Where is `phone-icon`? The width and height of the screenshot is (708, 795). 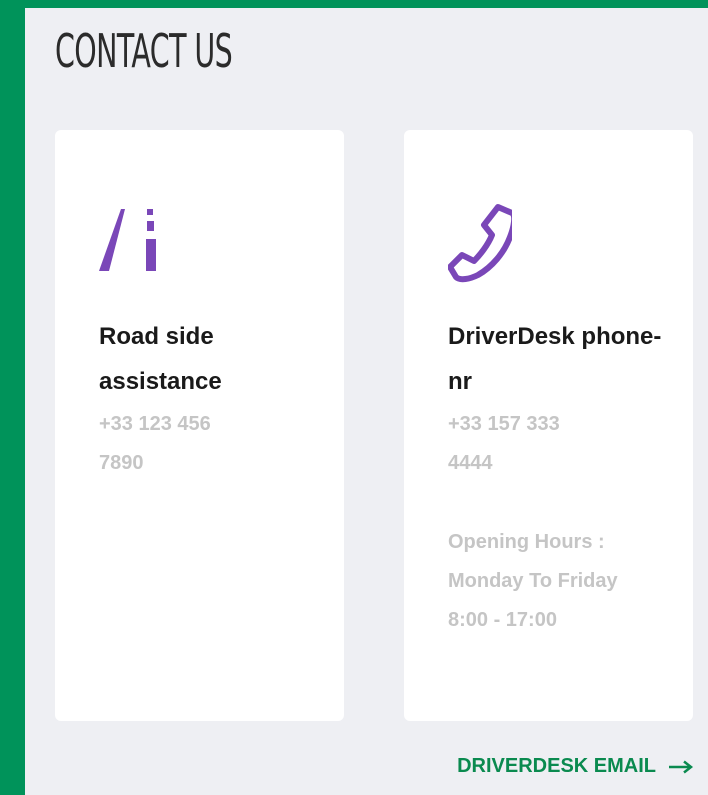
phone-icon is located at coordinates (480, 243).